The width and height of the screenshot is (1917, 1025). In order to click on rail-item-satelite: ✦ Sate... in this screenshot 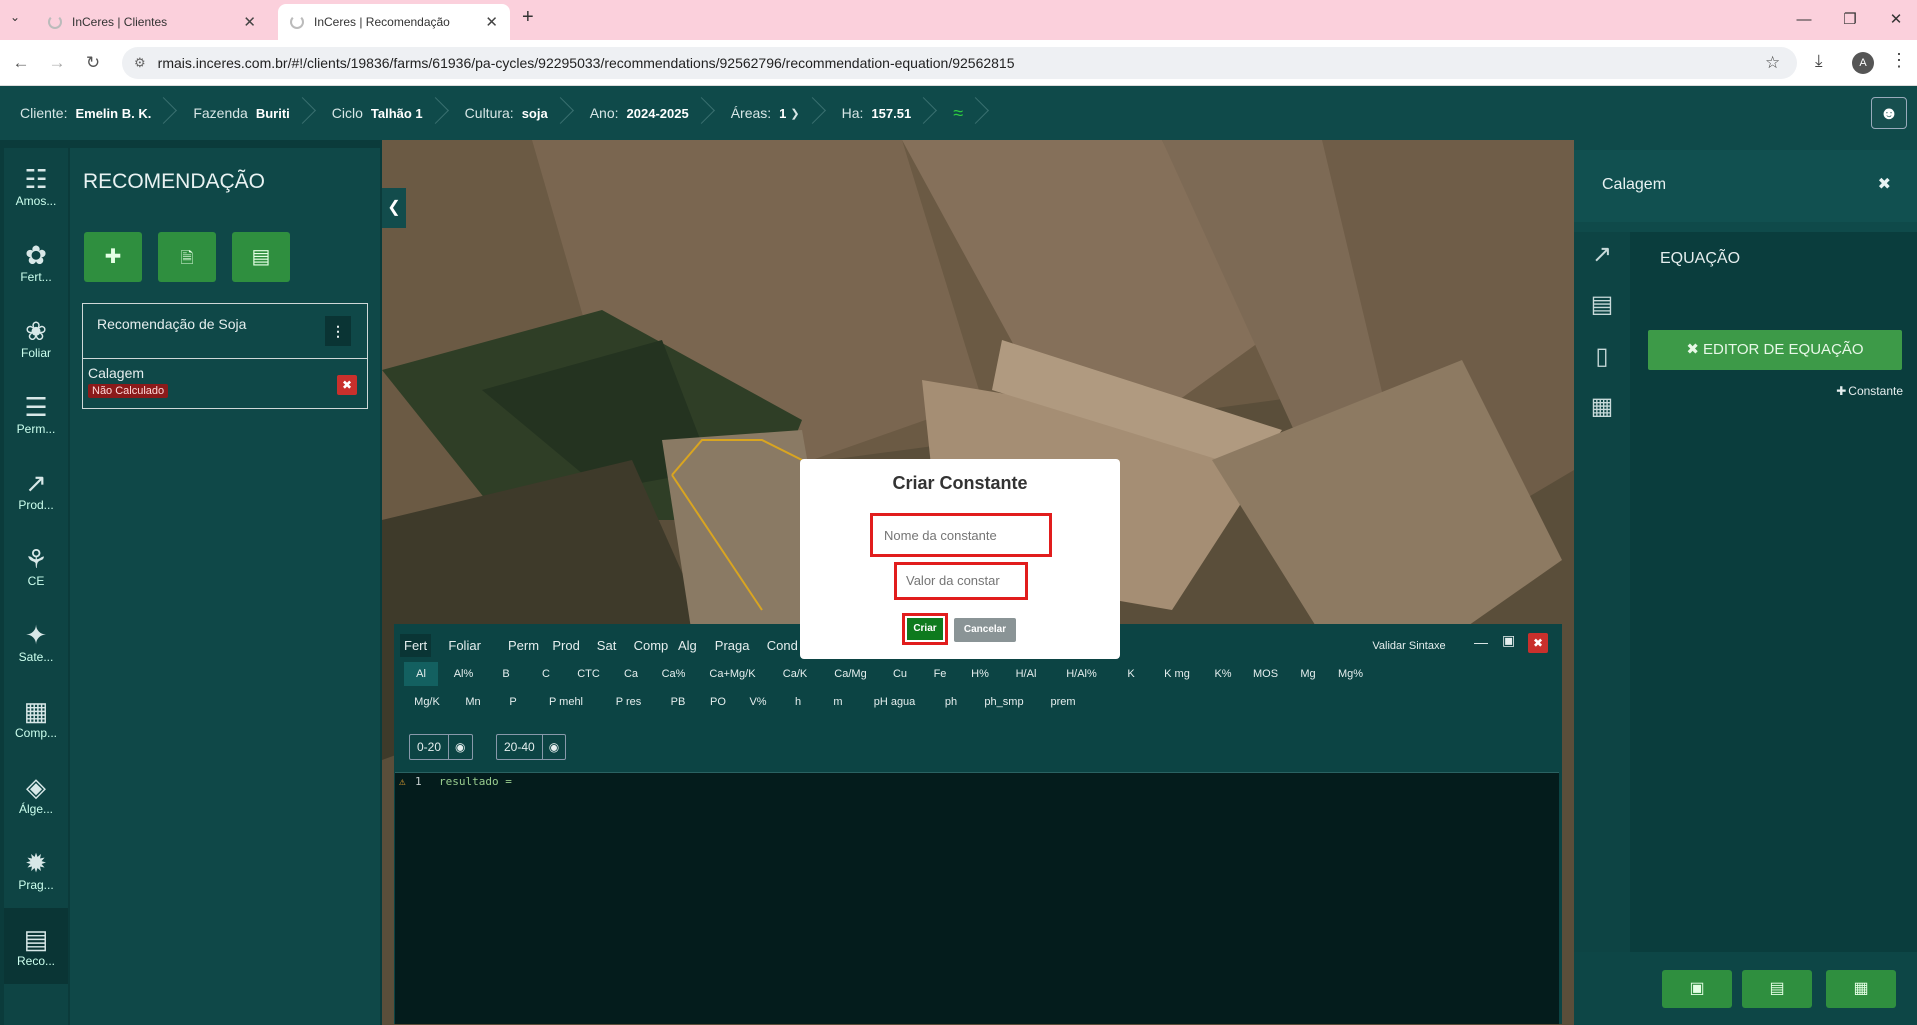, I will do `click(36, 642)`.